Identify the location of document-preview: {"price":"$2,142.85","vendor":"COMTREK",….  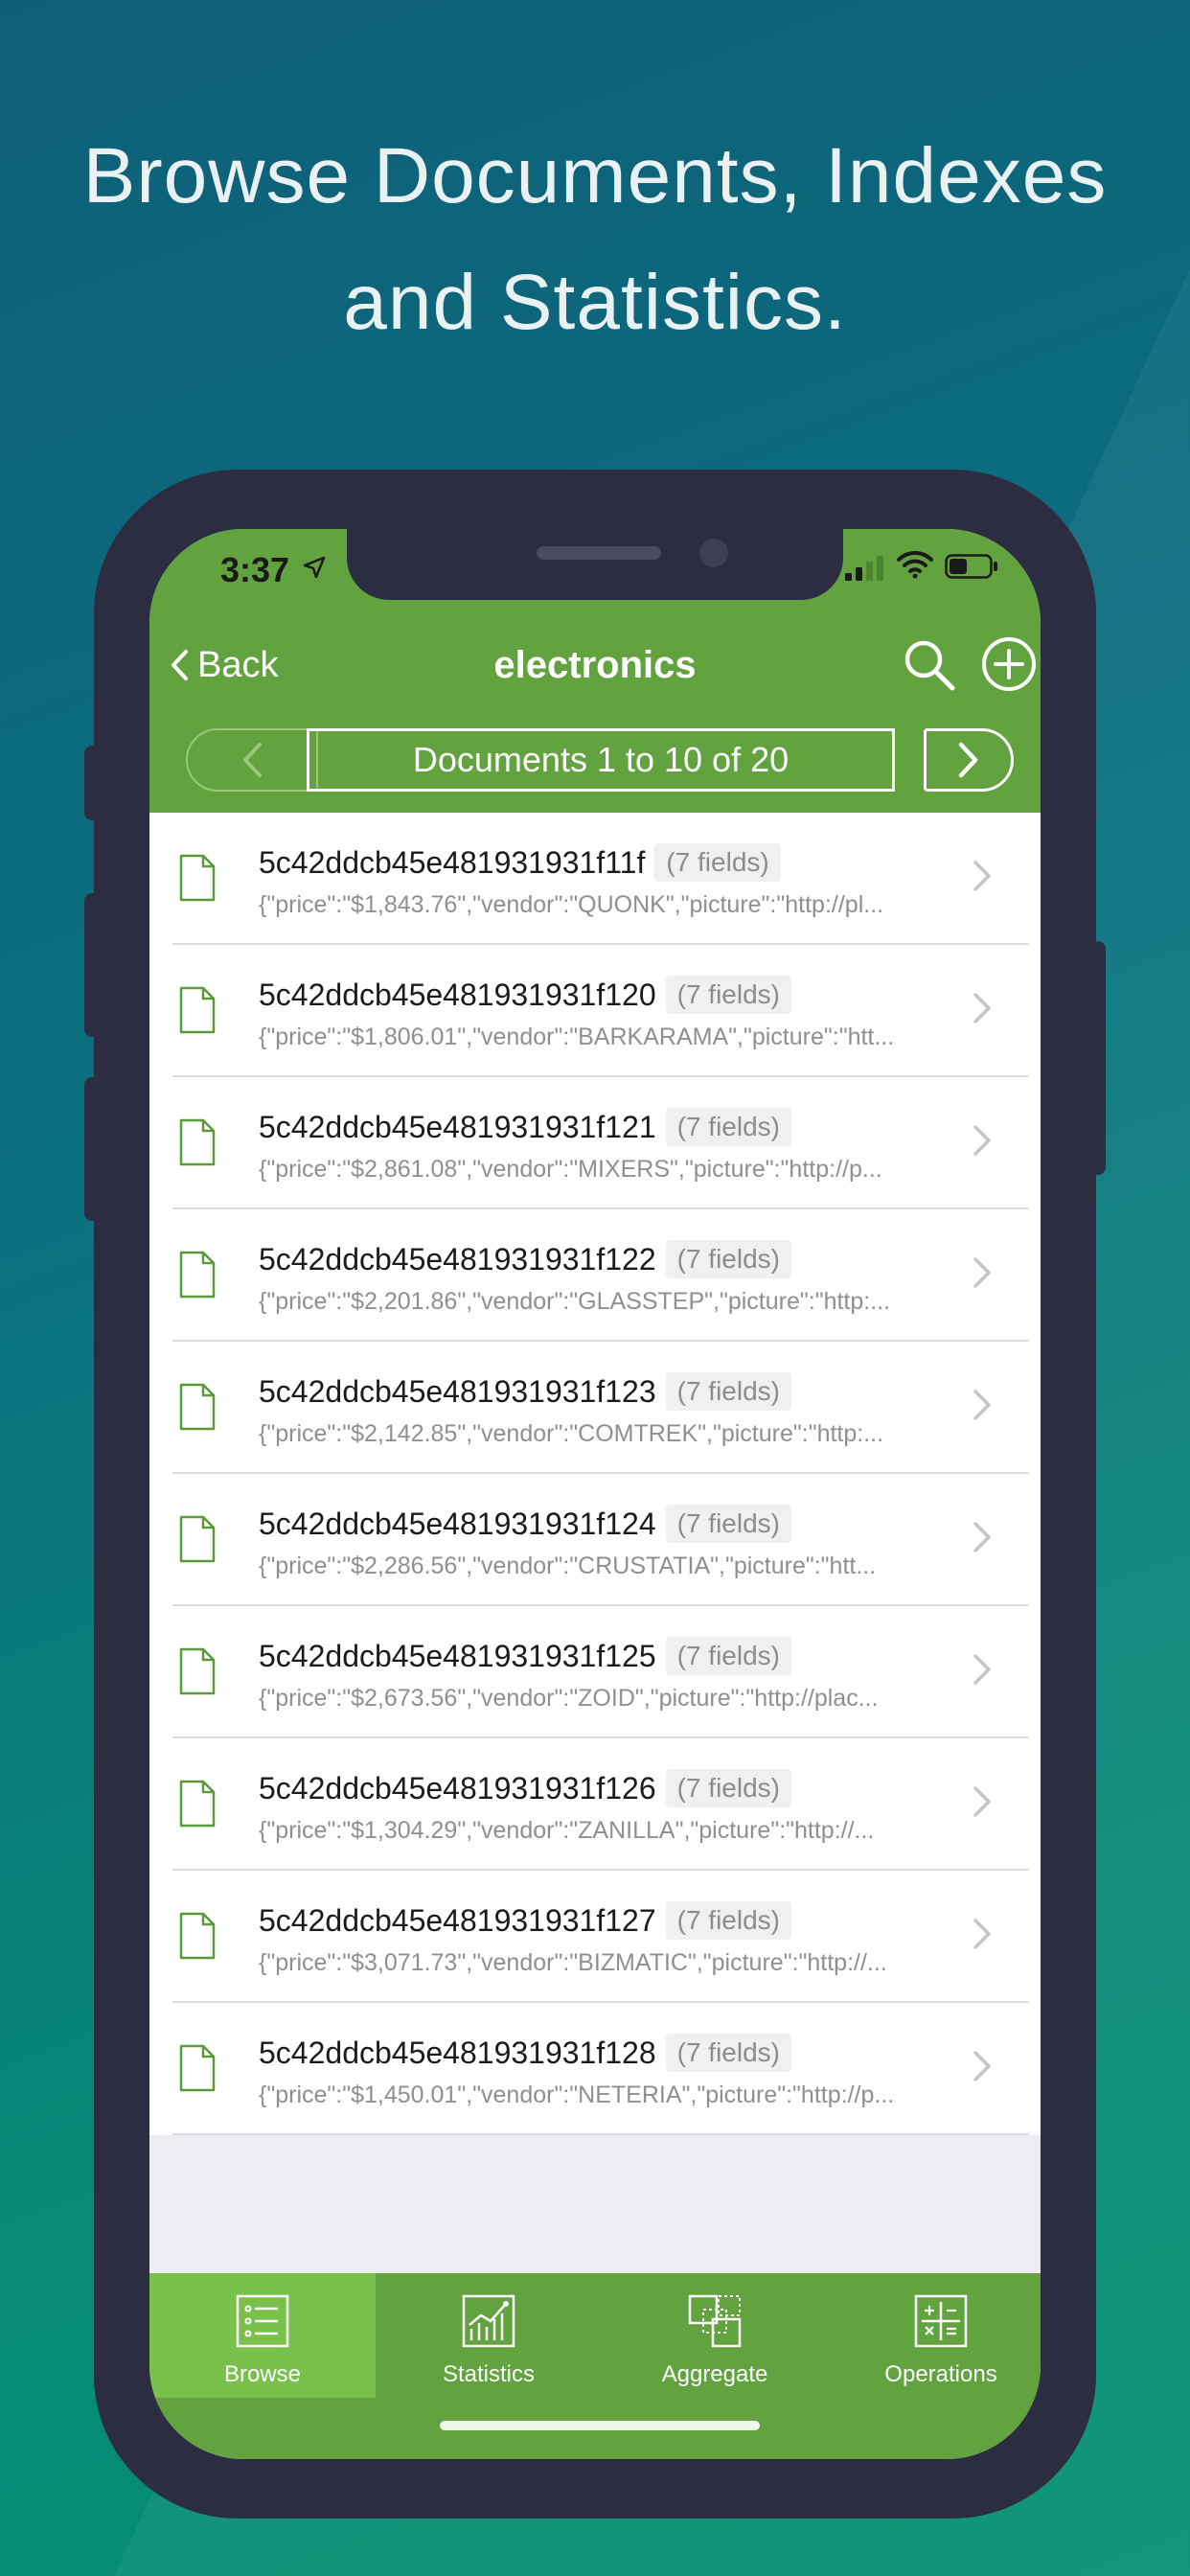
(572, 1433).